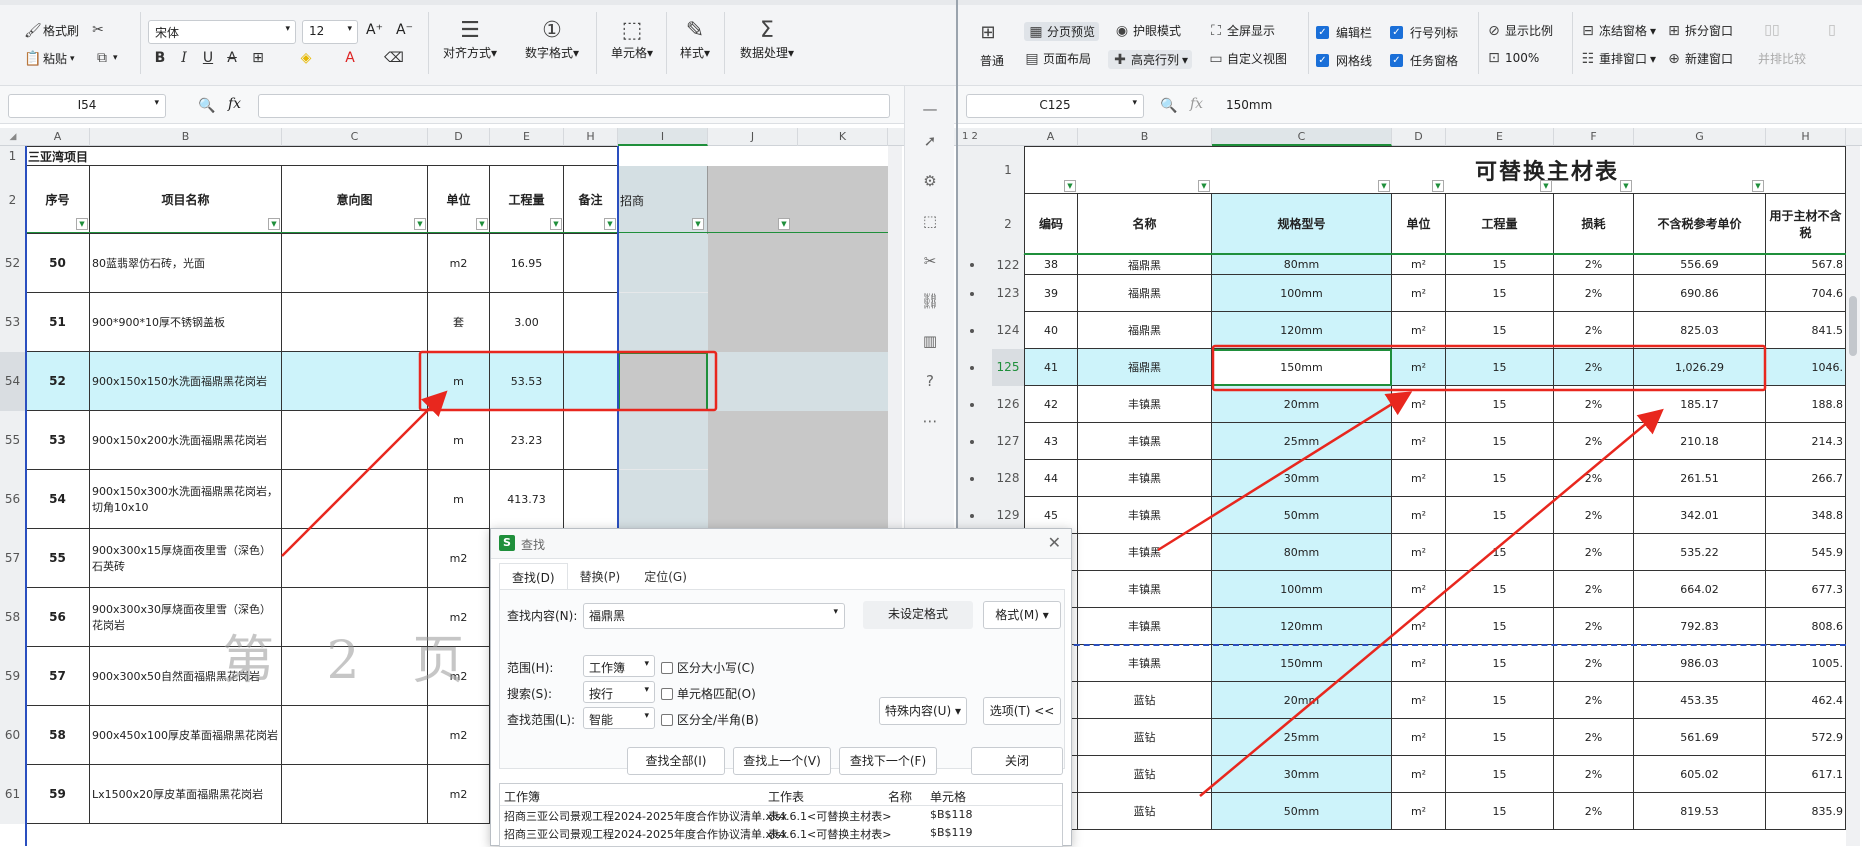 Image resolution: width=1862 pixels, height=847 pixels. What do you see at coordinates (1782, 58) in the screenshot?
I see `compare-button: 并排比较` at bounding box center [1782, 58].